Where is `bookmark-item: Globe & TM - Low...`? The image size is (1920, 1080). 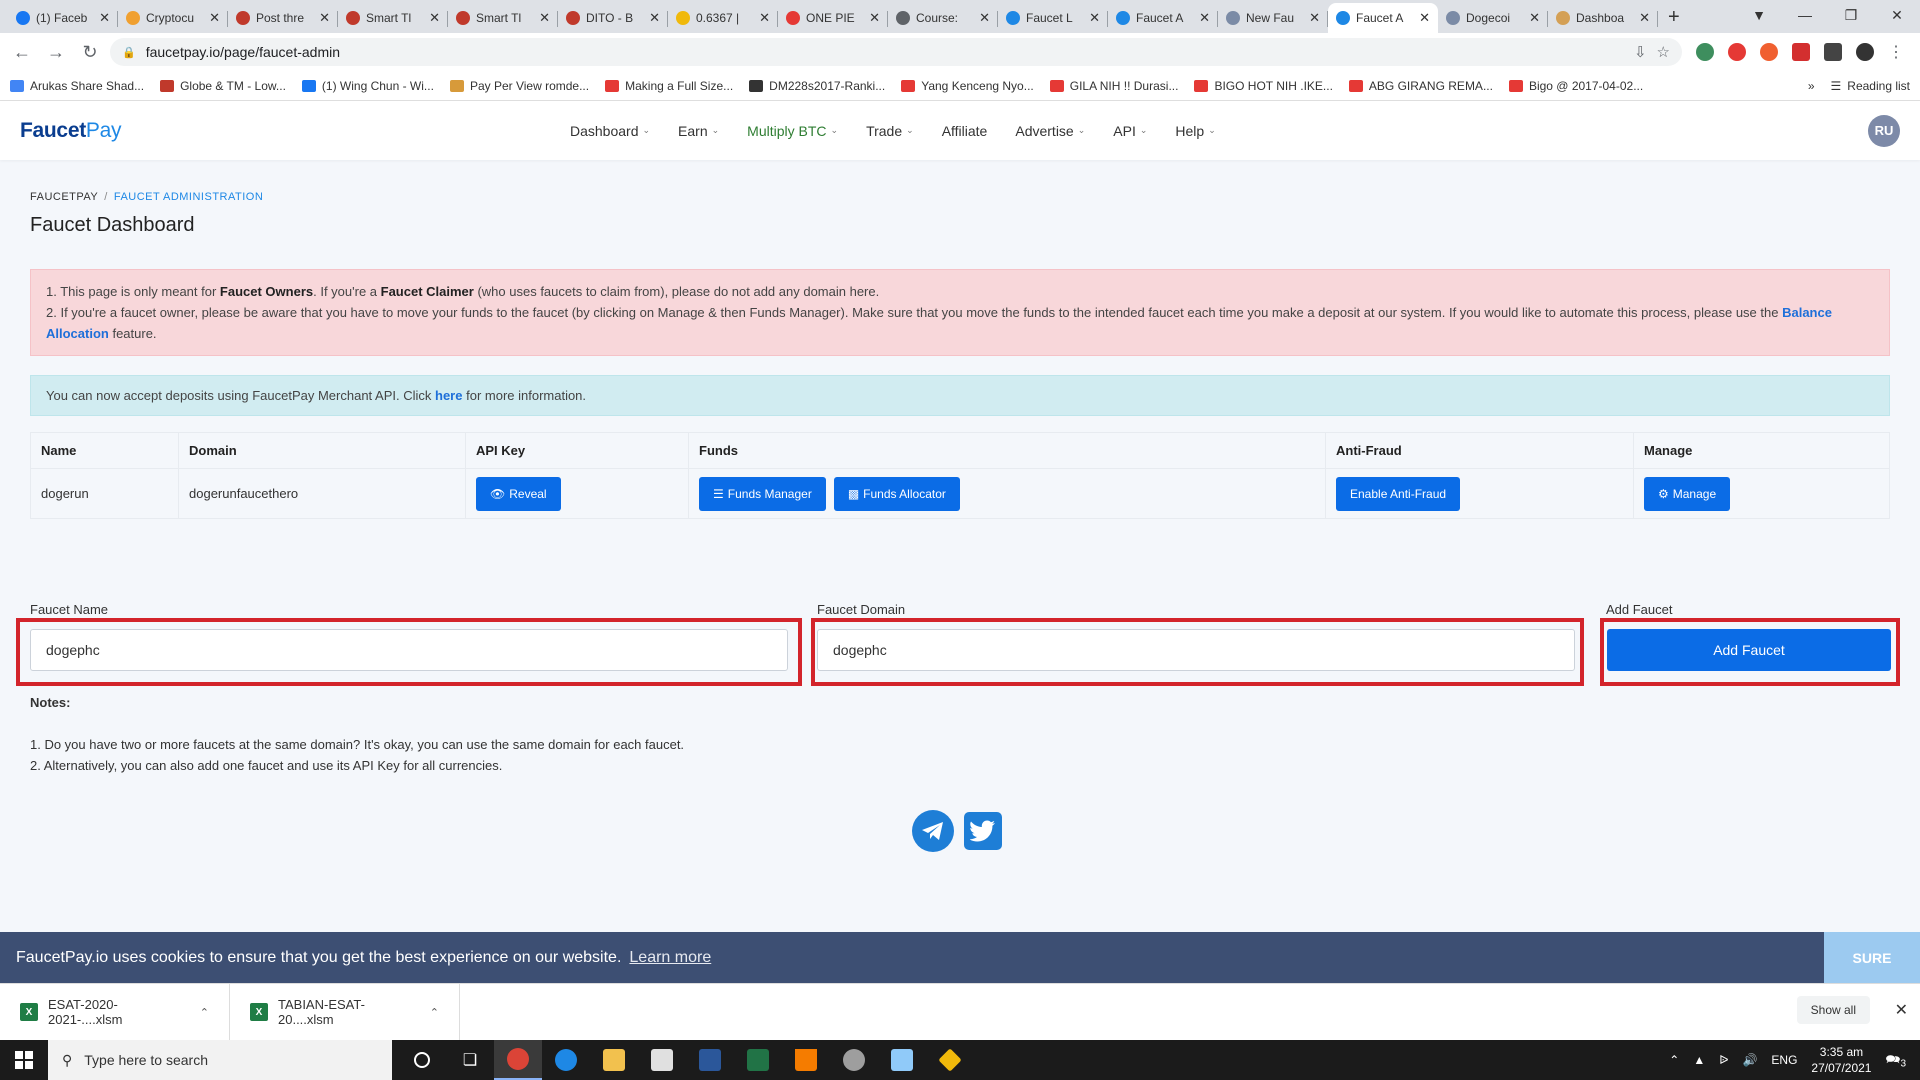
bookmark-item: Globe & TM - Low... is located at coordinates (223, 86).